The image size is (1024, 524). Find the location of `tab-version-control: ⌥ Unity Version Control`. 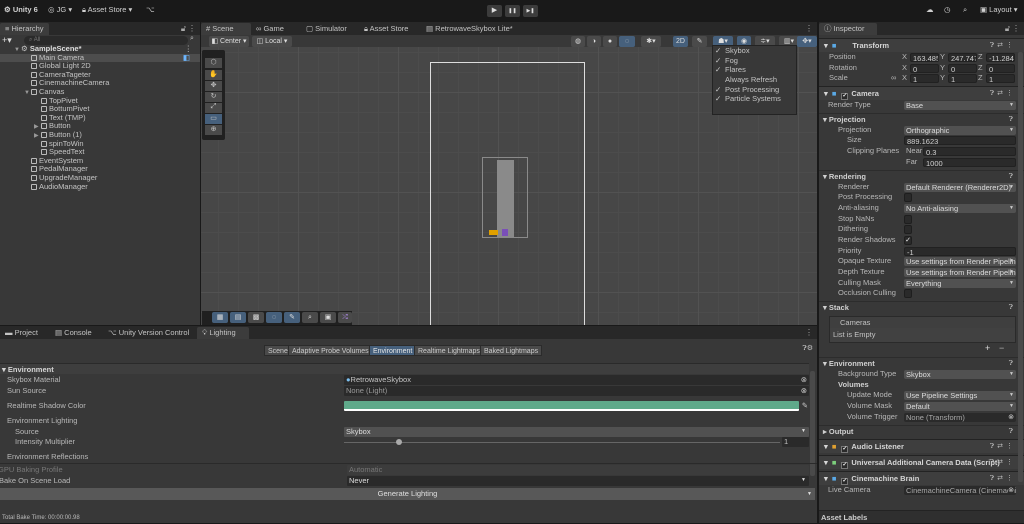

tab-version-control: ⌥ Unity Version Control is located at coordinates (148, 333).